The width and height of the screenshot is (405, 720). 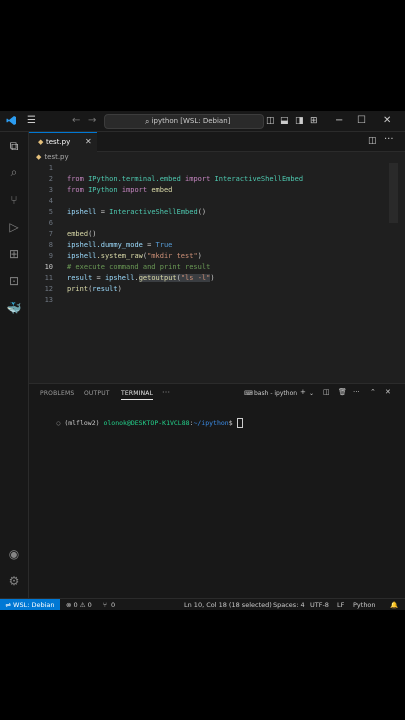 What do you see at coordinates (50, 234) in the screenshot?
I see `line-number: 7` at bounding box center [50, 234].